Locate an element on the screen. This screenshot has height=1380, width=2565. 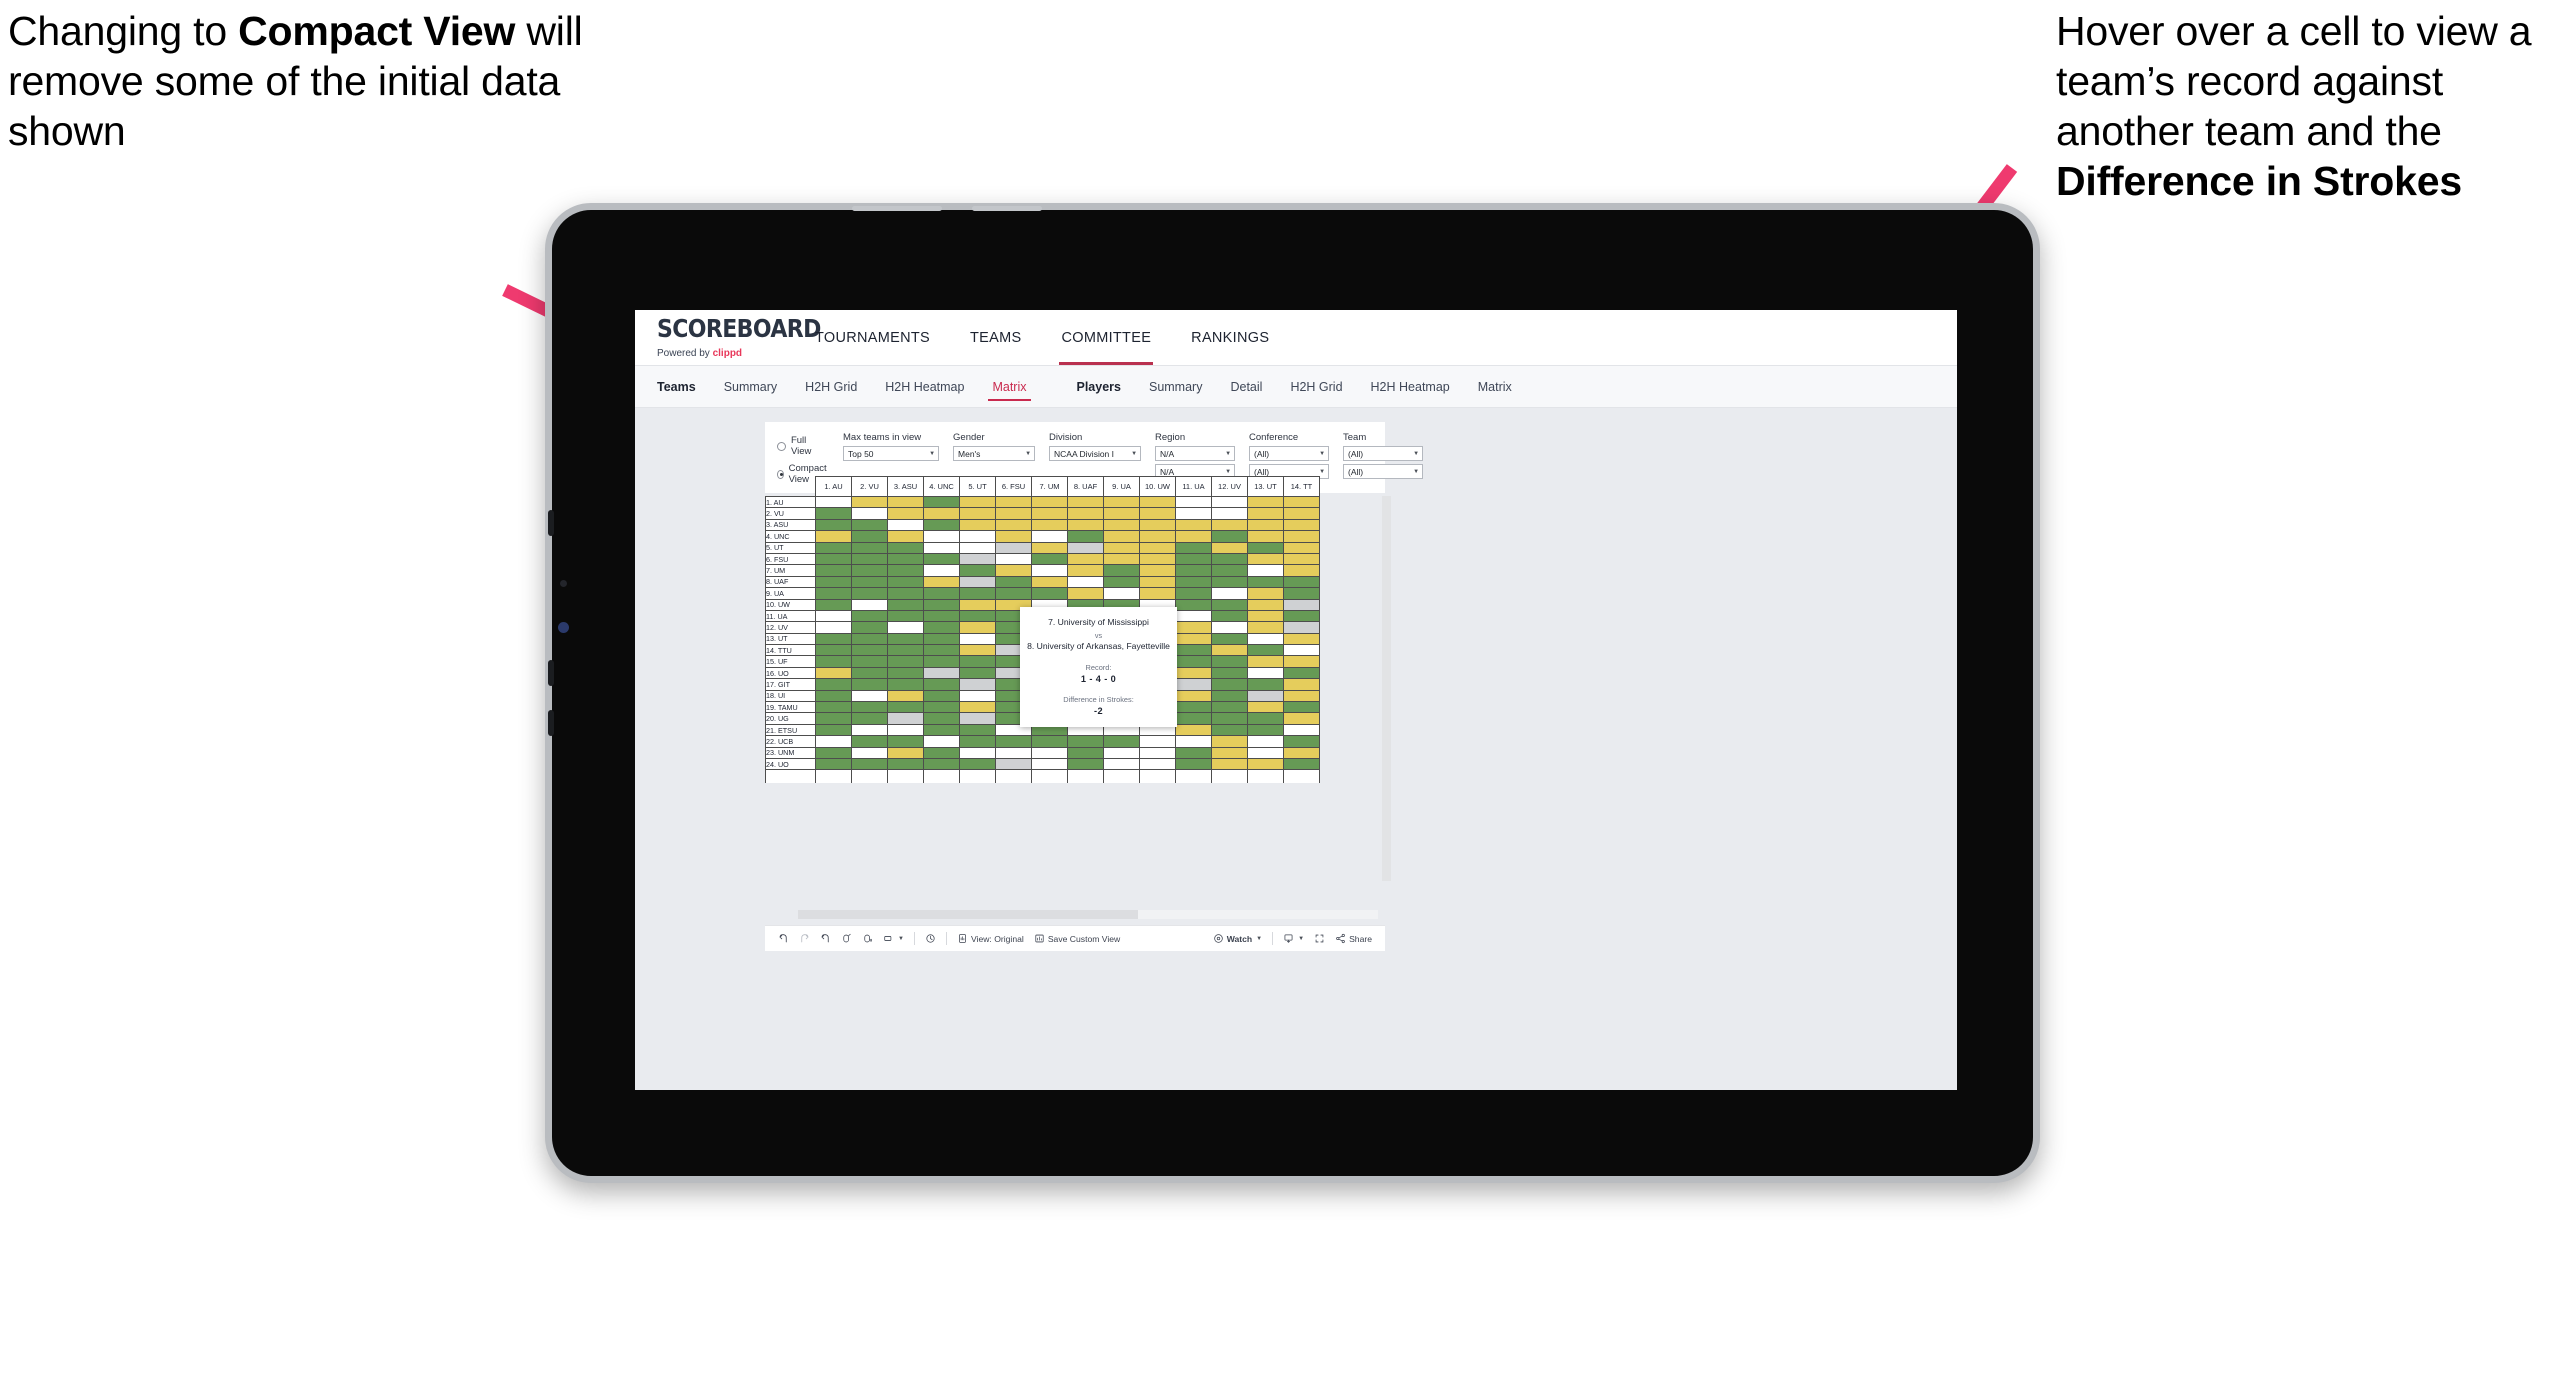
matrix-column-header: 5. UT is located at coordinates (977, 486).